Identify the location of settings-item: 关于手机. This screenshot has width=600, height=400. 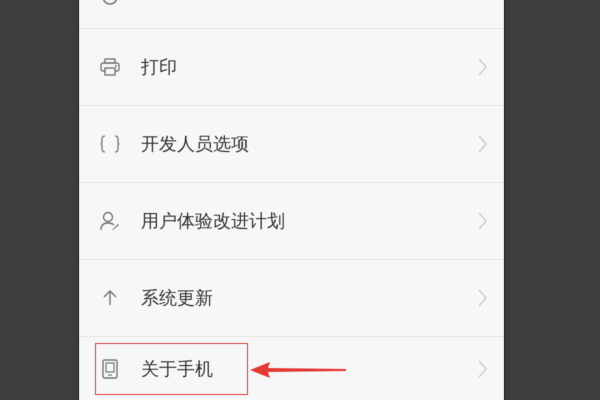
(291, 368).